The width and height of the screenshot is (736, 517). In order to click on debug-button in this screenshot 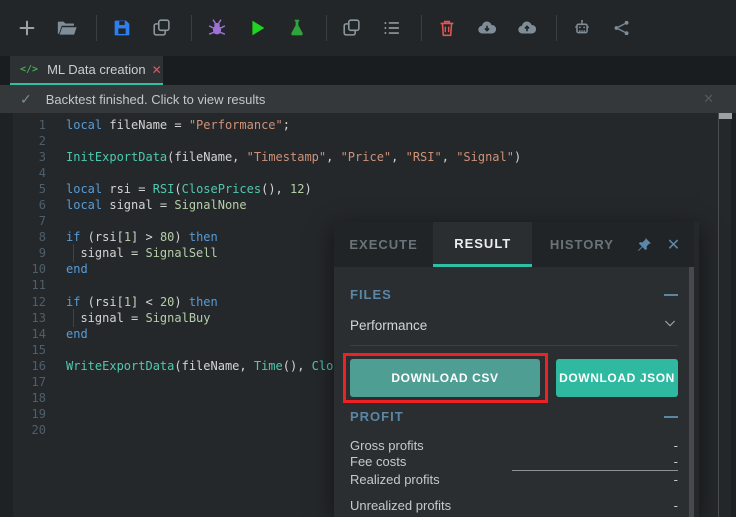, I will do `click(217, 28)`.